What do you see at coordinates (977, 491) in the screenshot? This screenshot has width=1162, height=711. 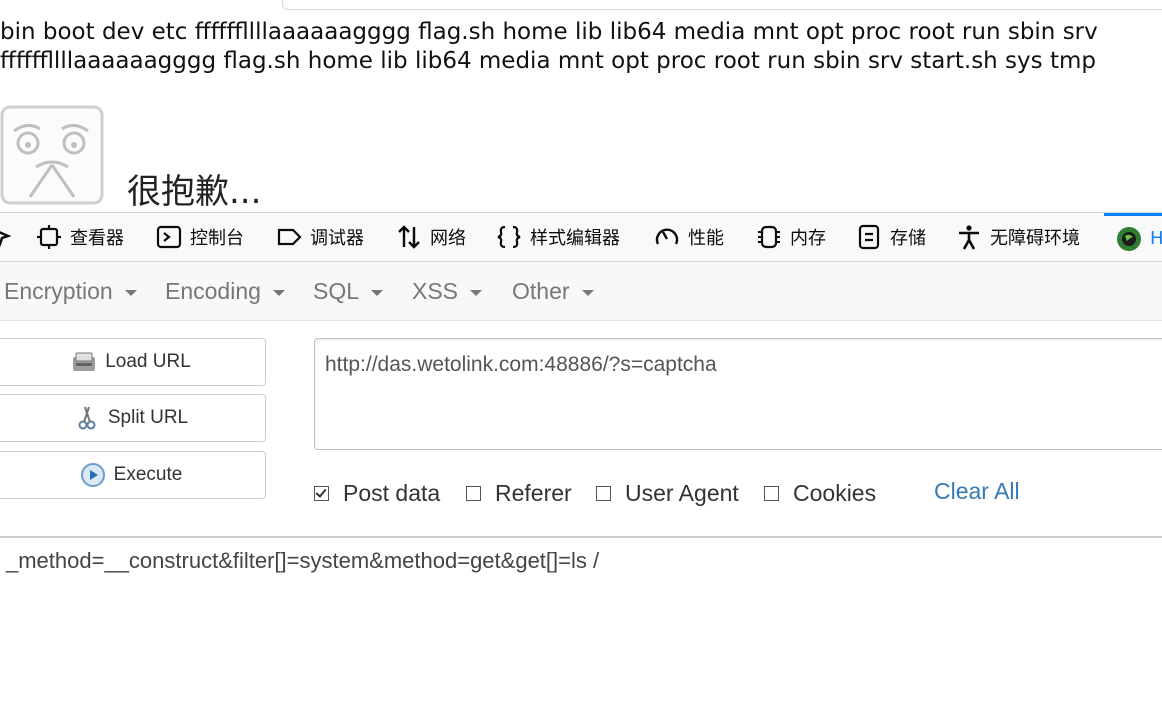 I see `clear-all-link: Clear All` at bounding box center [977, 491].